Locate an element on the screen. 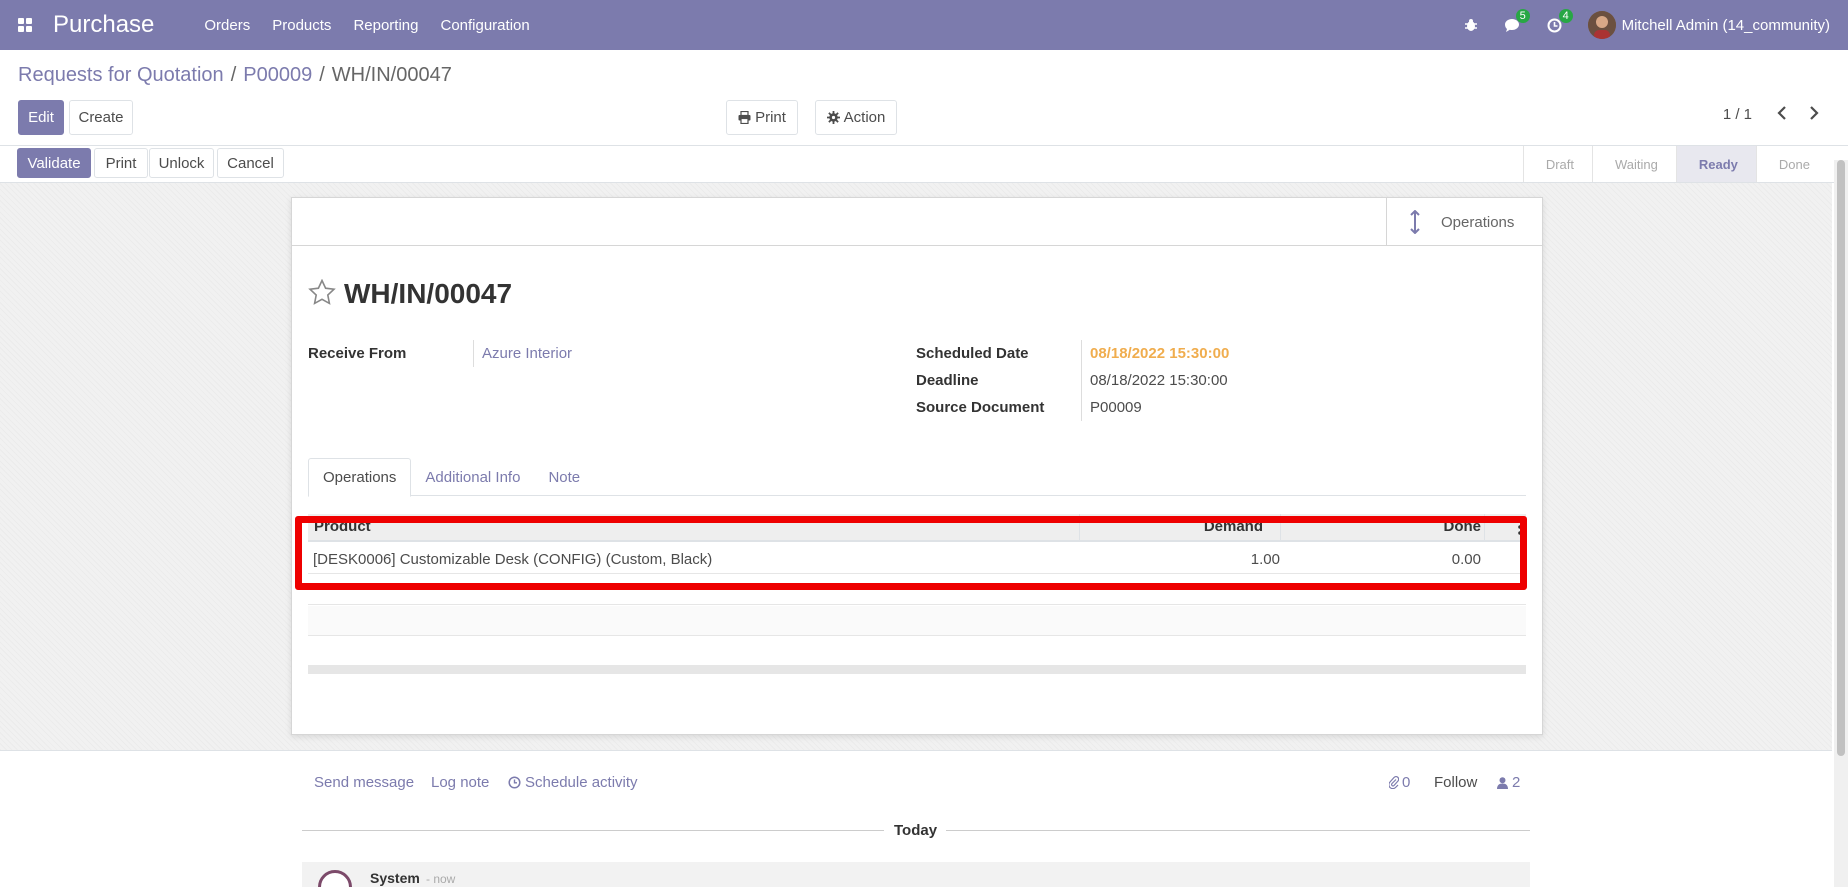 The width and height of the screenshot is (1848, 887). system-avatar is located at coordinates (335, 878).